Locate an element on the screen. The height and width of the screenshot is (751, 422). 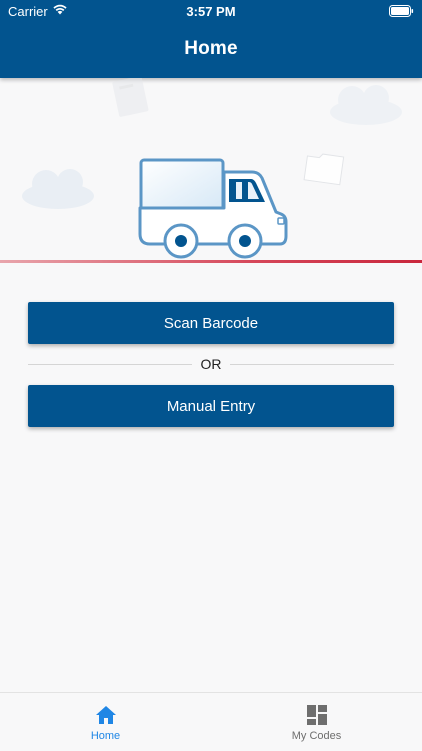
page-title: Home is located at coordinates (211, 48).